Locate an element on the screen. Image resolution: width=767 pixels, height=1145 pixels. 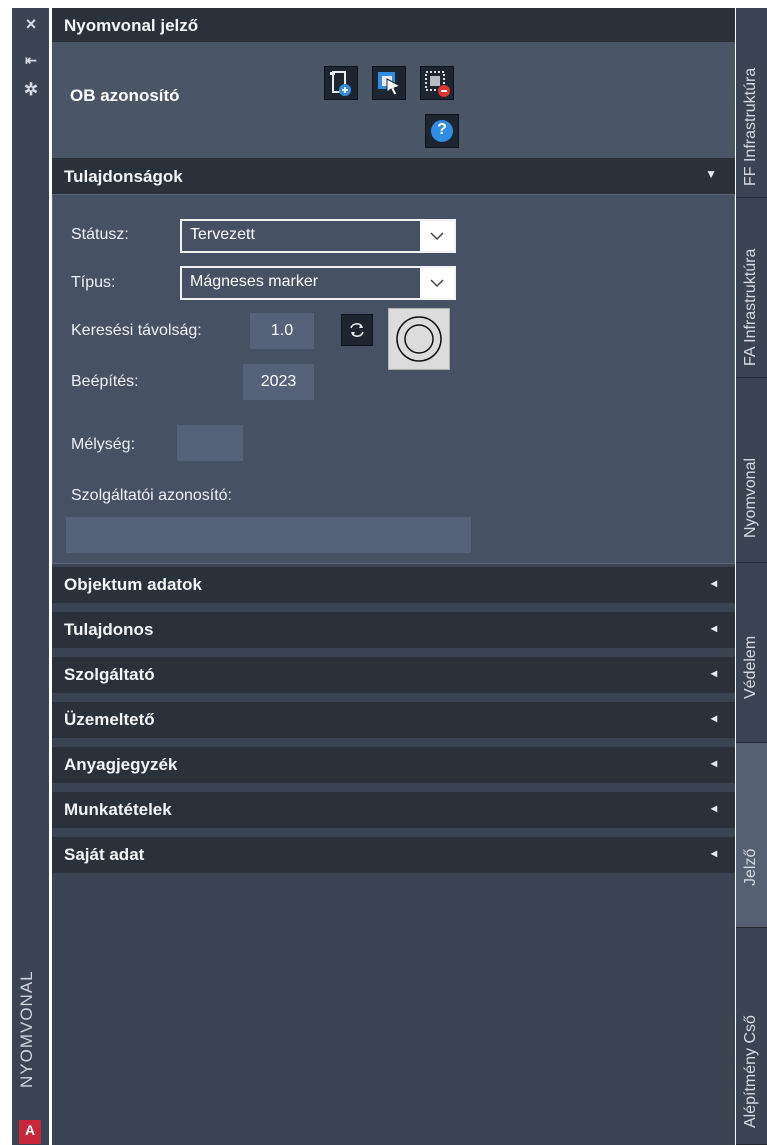
help-glyph: ? is located at coordinates (442, 129).